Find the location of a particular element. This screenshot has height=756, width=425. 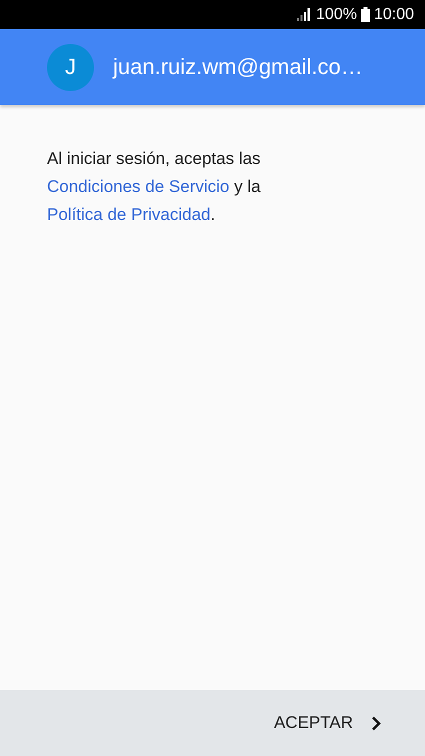

avatar: J is located at coordinates (70, 67).